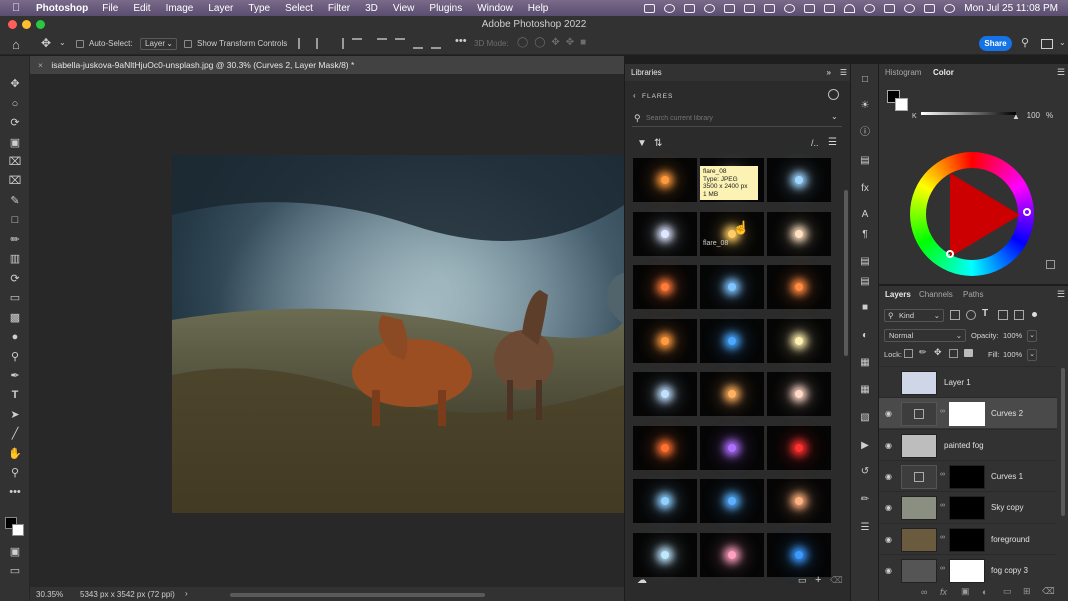 This screenshot has height=601, width=1068. I want to click on menu-layer: Layer, so click(220, 8).